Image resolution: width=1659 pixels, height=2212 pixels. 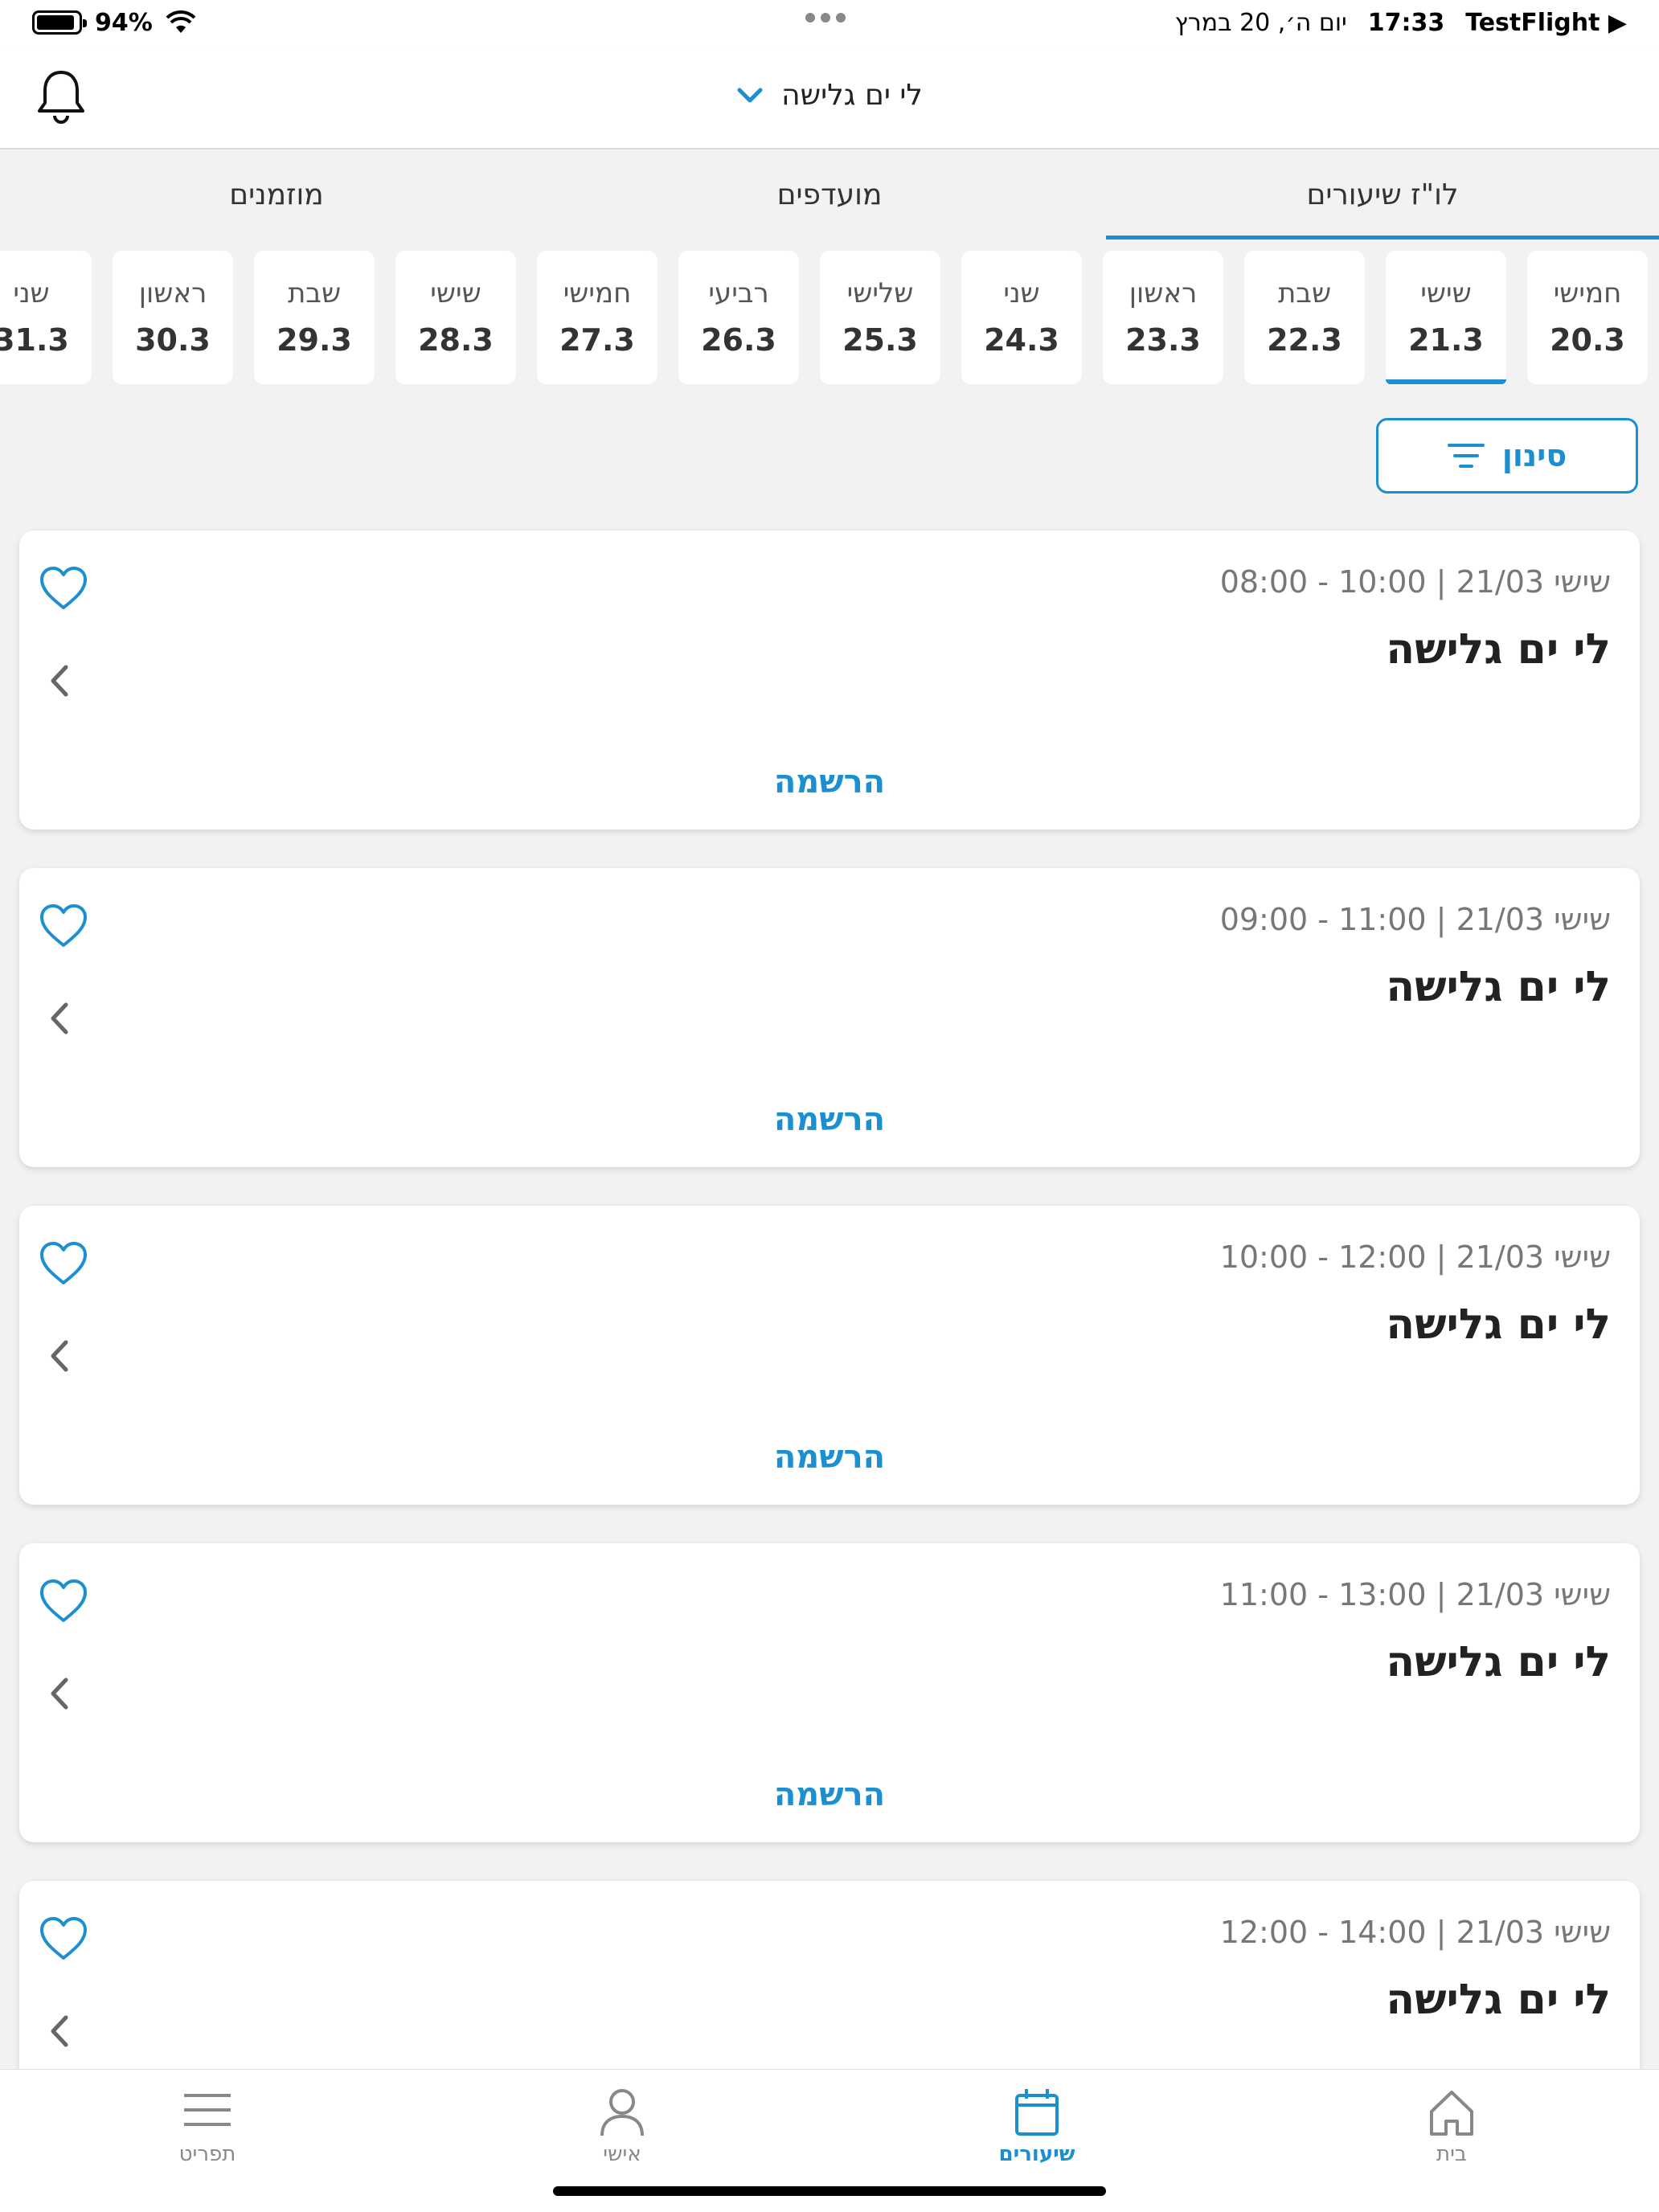 I want to click on nav-classes: שיעורים, so click(x=1036, y=2126).